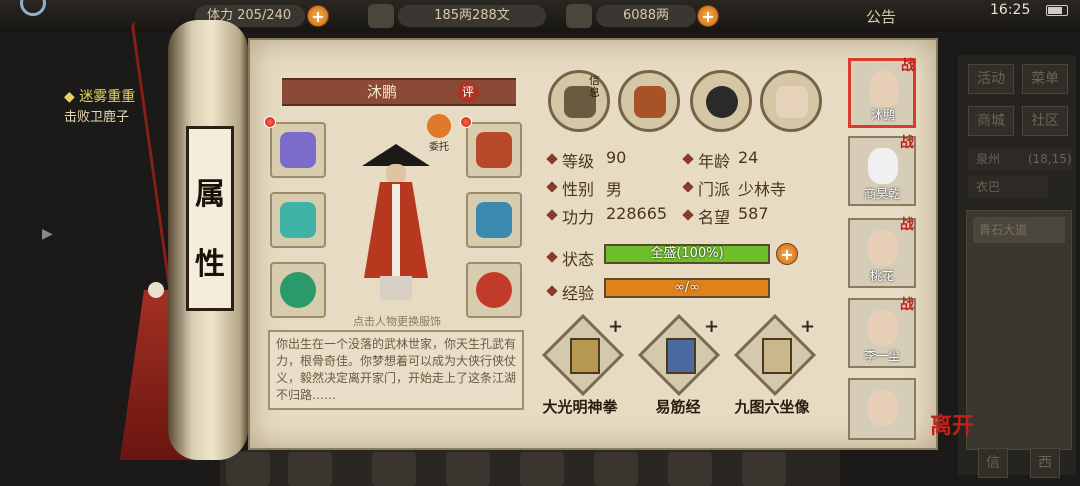 This screenshot has width=1080, height=486. I want to click on equip-slot-armor, so click(494, 220).